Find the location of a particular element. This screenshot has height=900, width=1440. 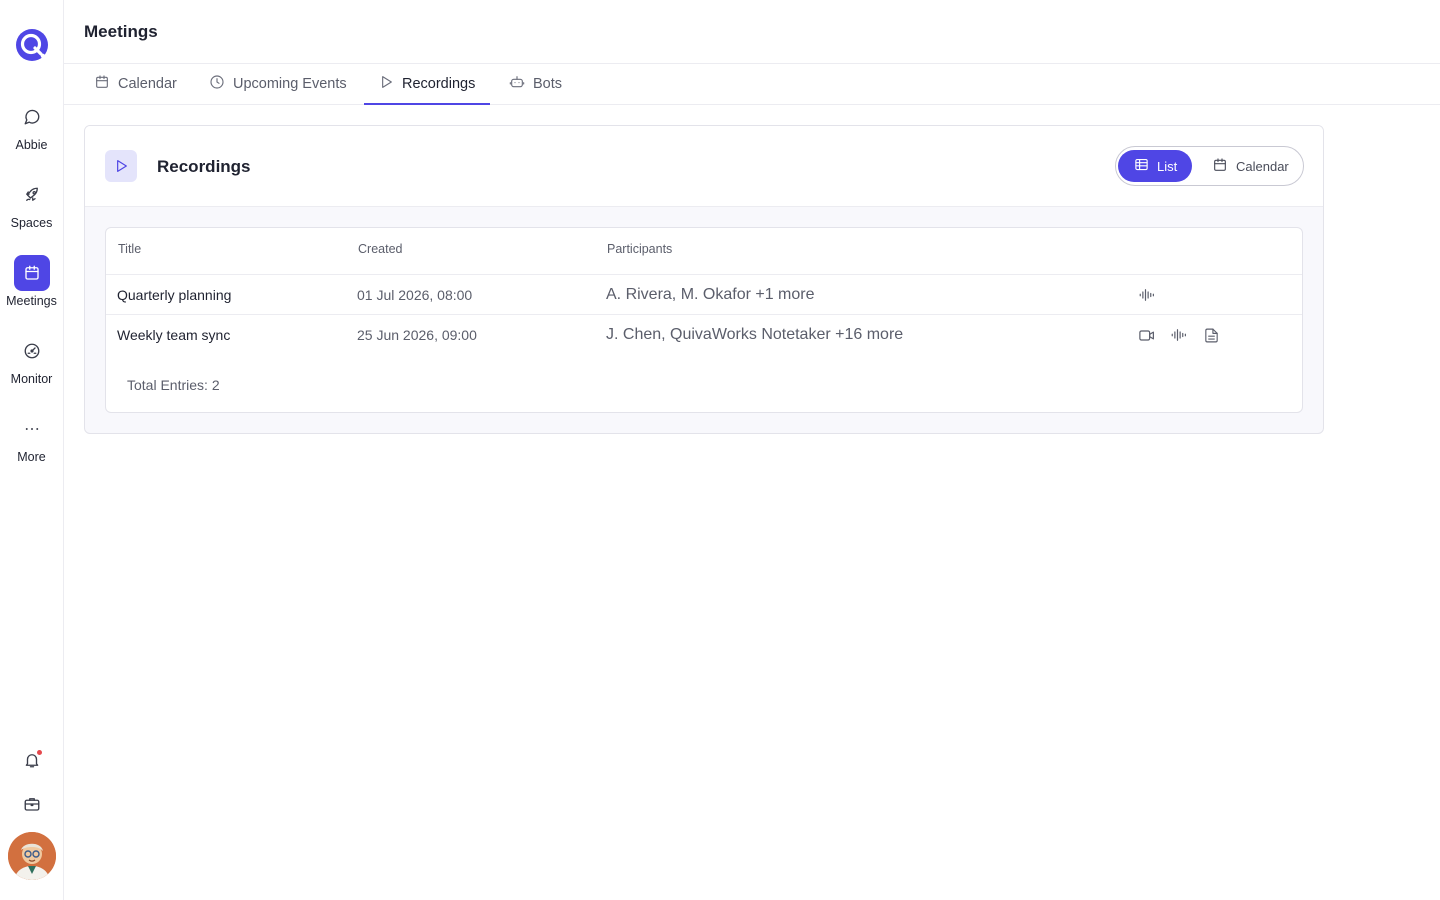

recording-participants: A. Rivera, M. Okafor +1 more is located at coordinates (710, 294).